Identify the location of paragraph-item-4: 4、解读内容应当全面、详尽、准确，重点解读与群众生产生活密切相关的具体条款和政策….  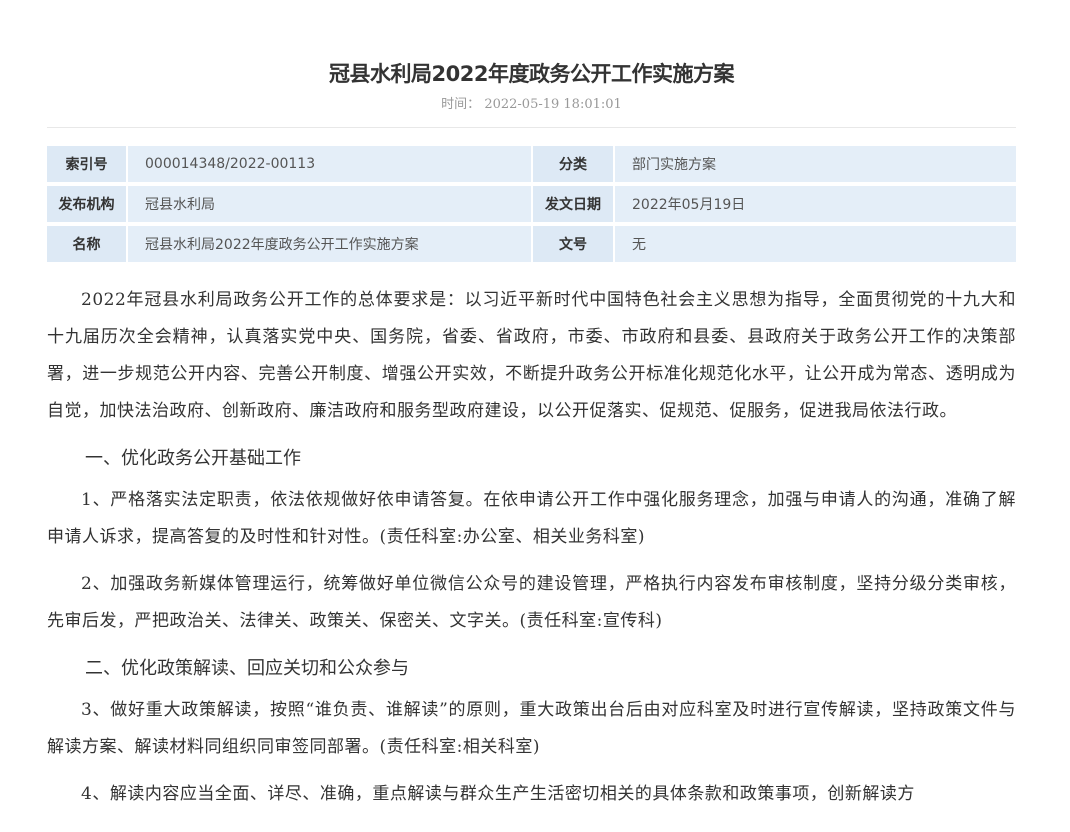
(498, 794).